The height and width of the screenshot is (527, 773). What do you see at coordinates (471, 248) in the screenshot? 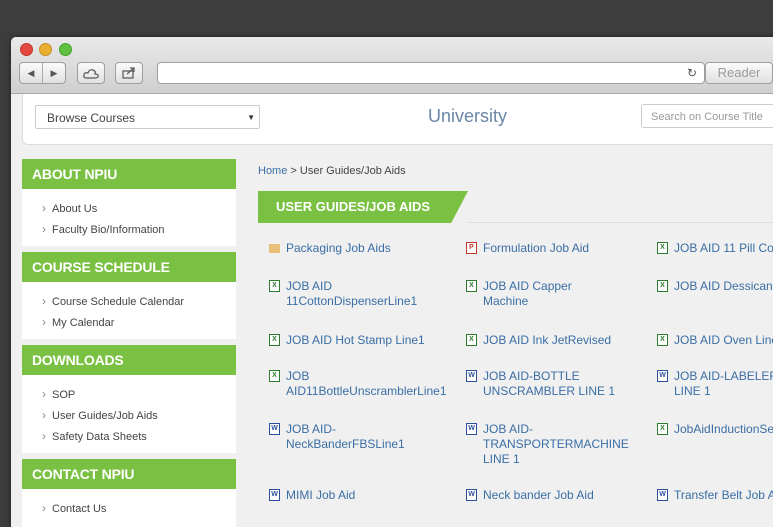
I see `pdf-file-icon: P` at bounding box center [471, 248].